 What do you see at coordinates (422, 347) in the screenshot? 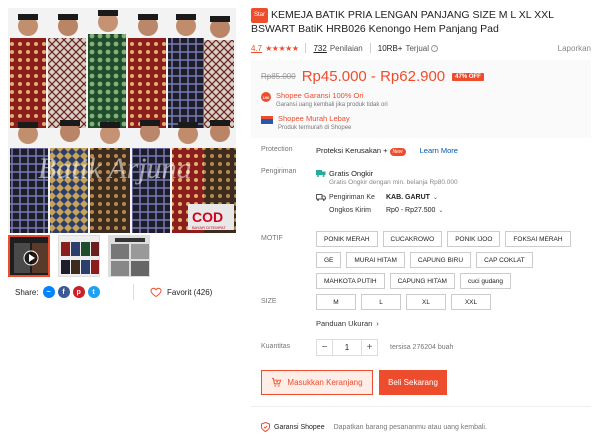
I see `stock-info: tersisa 276204 buah` at bounding box center [422, 347].